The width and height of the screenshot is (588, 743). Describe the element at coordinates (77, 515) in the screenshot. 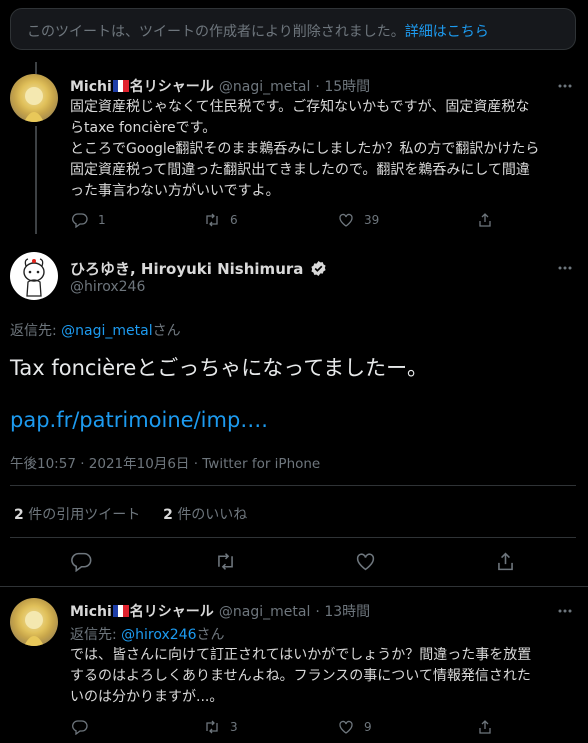

I see `quote-tweets-stat: 2 件の引用ツイート` at that location.